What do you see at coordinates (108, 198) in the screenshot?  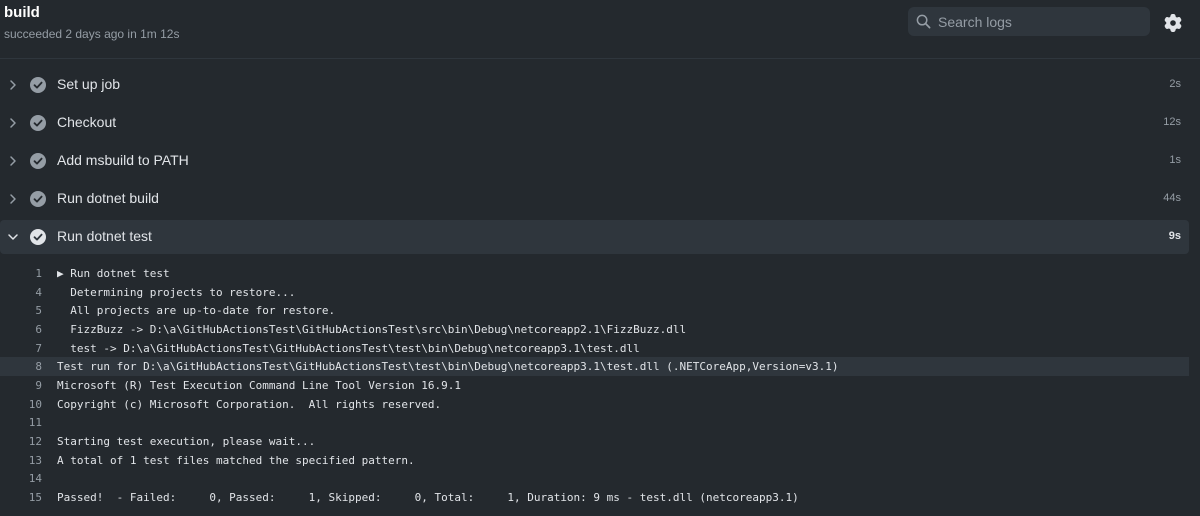 I see `step-label: Run dotnet build` at bounding box center [108, 198].